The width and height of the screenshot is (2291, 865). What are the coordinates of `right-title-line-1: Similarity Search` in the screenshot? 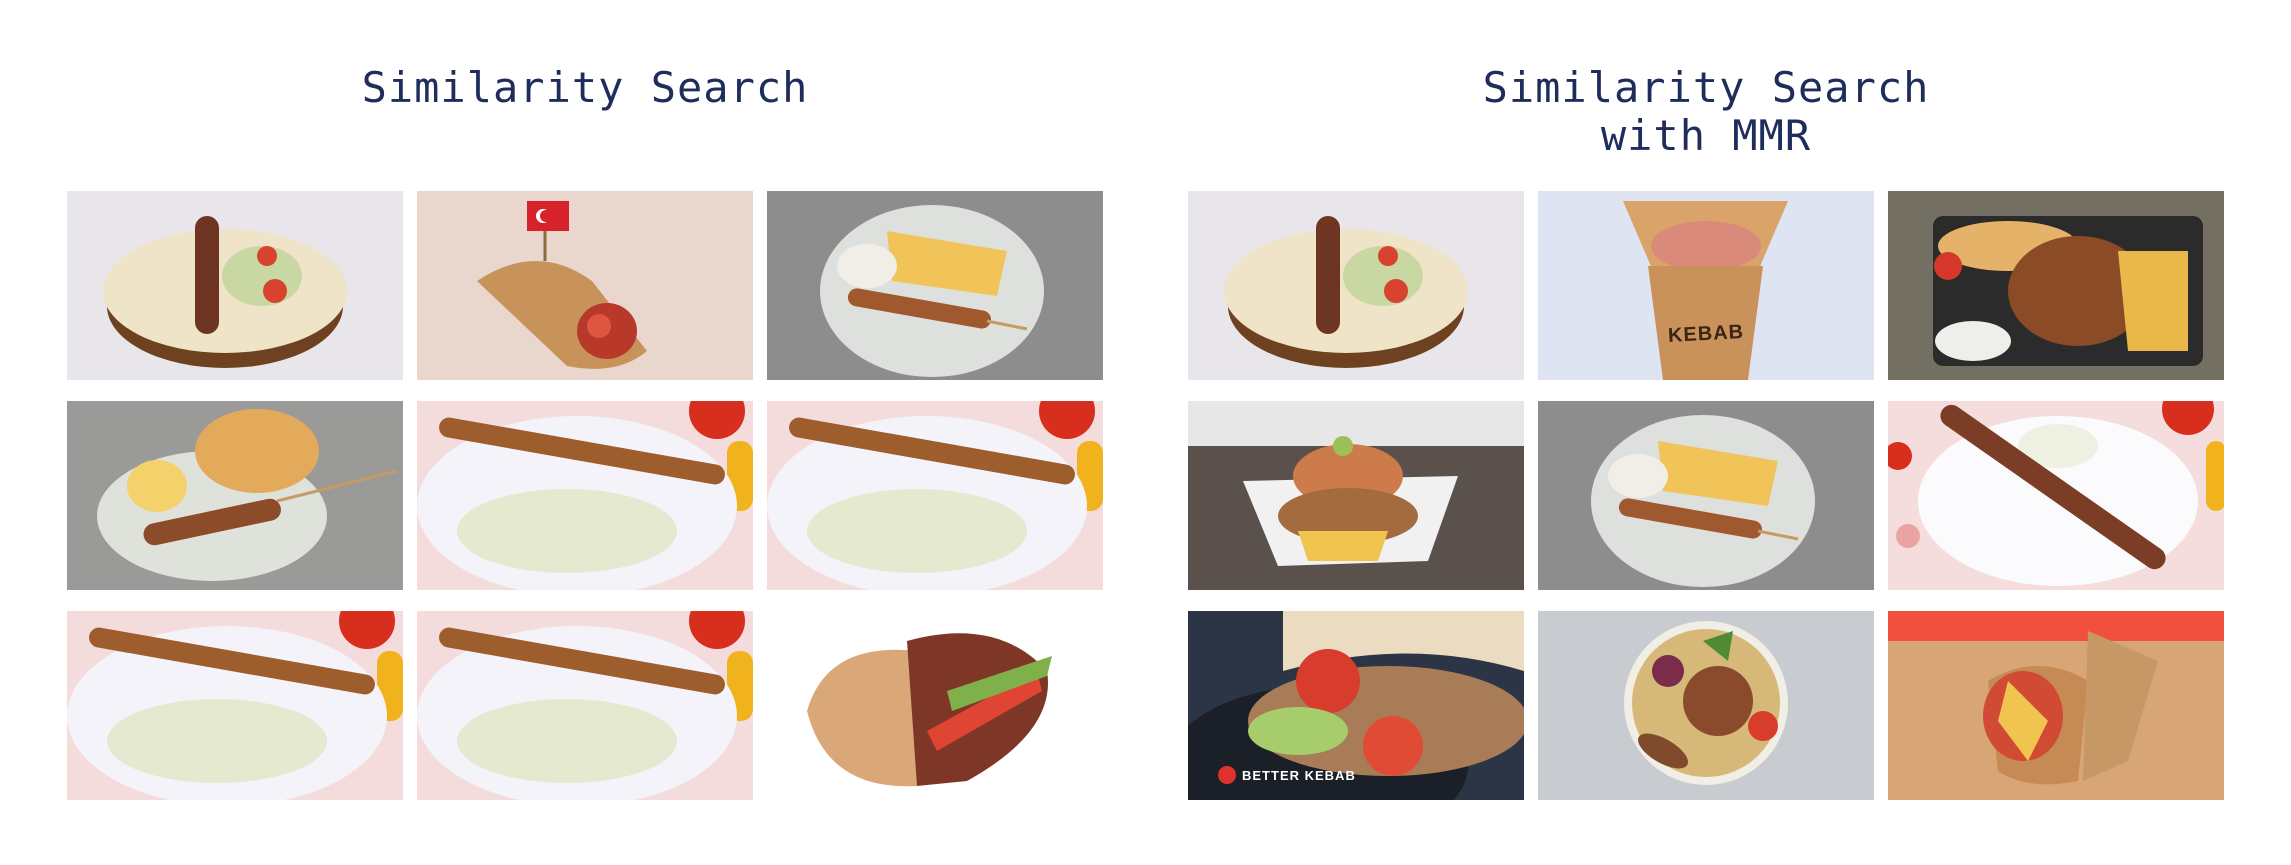 It's located at (1706, 87).